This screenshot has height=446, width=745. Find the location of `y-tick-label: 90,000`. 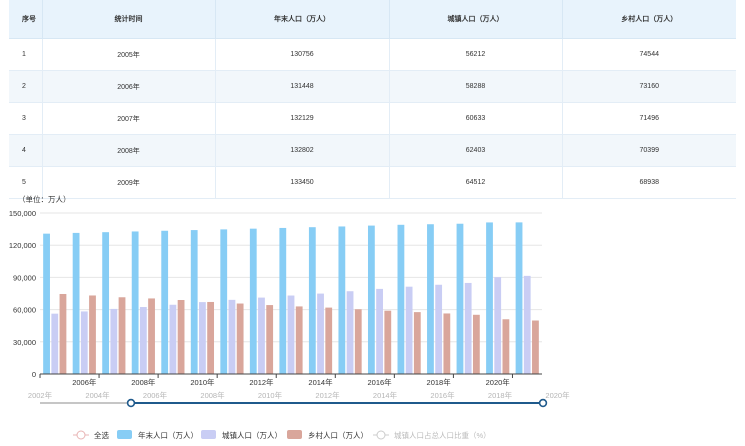

y-tick-label: 90,000 is located at coordinates (24, 277).